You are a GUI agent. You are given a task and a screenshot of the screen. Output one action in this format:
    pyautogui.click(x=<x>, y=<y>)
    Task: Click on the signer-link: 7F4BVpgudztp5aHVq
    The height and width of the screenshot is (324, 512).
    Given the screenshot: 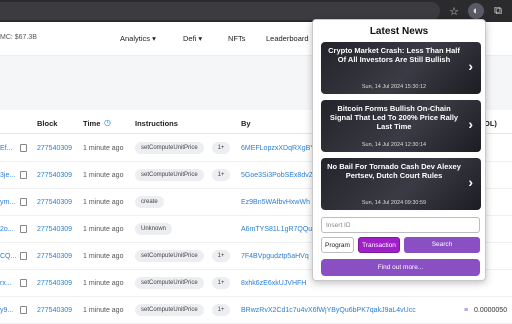 What is the action you would take?
    pyautogui.click(x=275, y=256)
    